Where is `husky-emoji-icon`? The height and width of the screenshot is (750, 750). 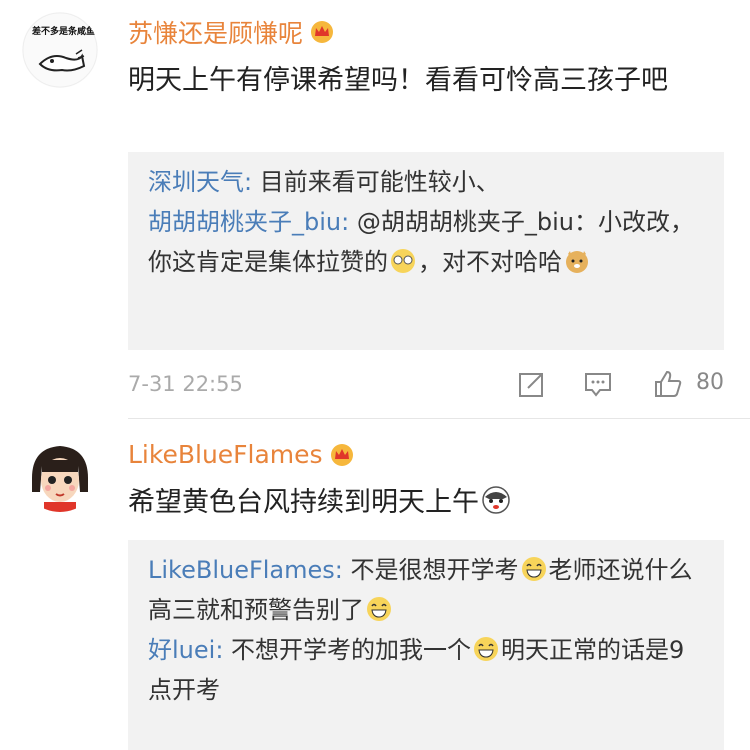
husky-emoji-icon is located at coordinates (496, 500).